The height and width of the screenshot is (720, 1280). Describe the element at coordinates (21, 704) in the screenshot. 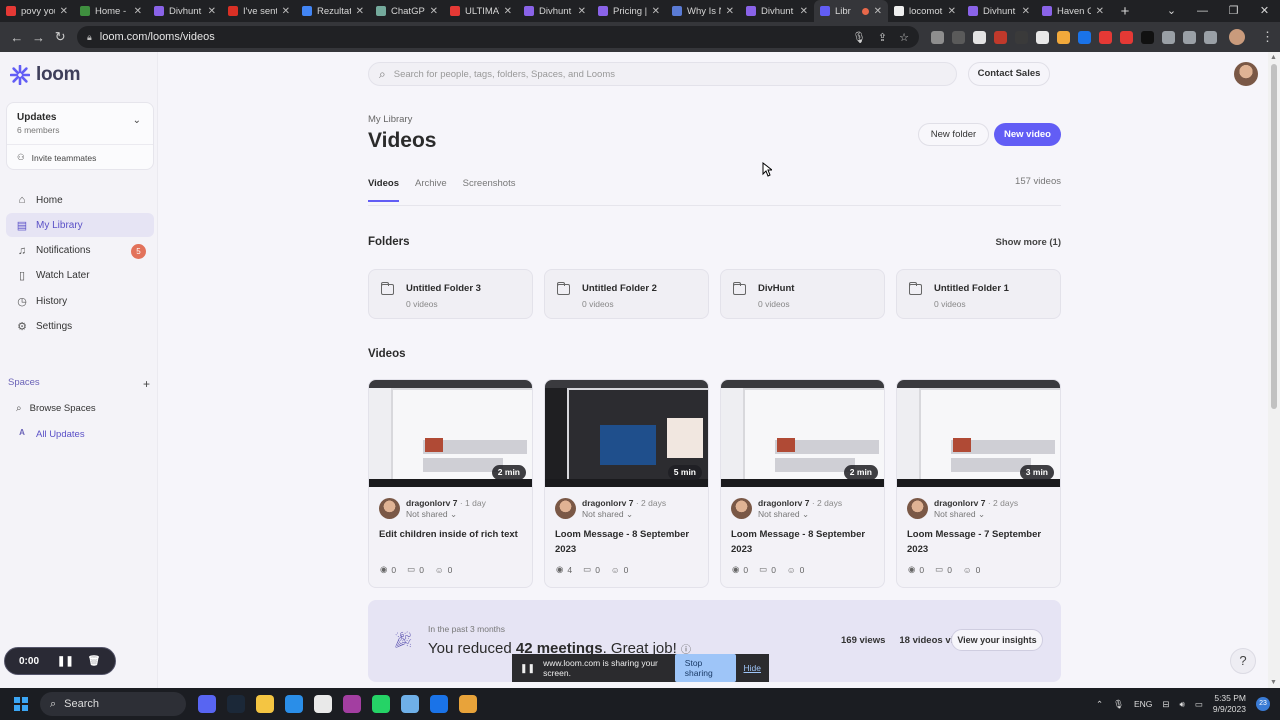

I see `windows-start-icon` at that location.